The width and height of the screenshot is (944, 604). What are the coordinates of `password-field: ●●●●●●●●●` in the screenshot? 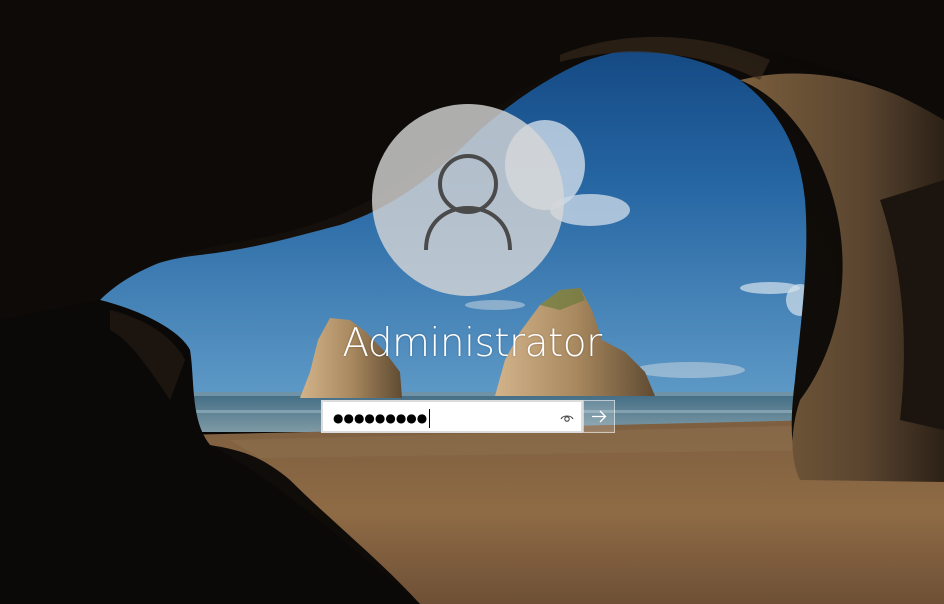 It's located at (452, 416).